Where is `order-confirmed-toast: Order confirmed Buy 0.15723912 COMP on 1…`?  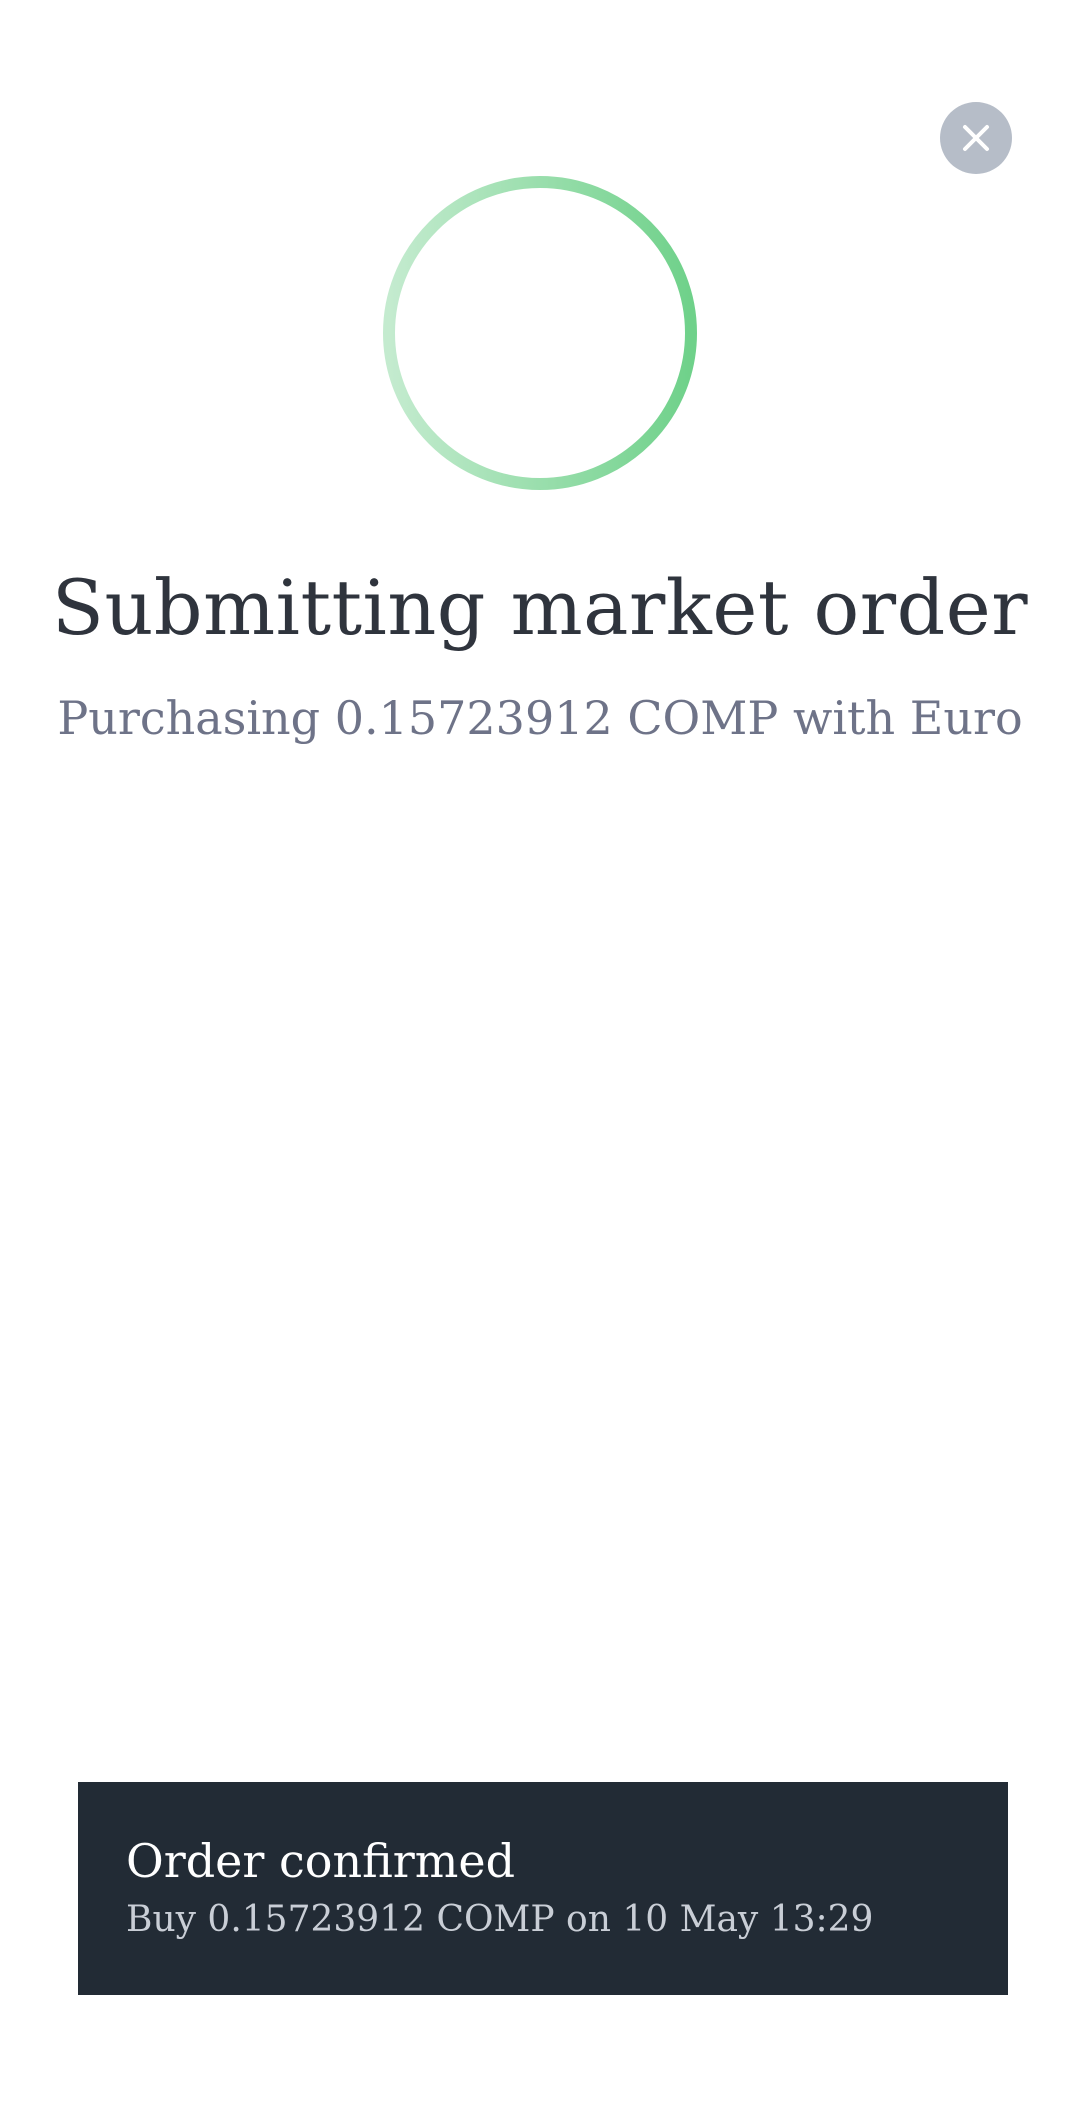 order-confirmed-toast: Order confirmed Buy 0.15723912 COMP on 1… is located at coordinates (543, 1888).